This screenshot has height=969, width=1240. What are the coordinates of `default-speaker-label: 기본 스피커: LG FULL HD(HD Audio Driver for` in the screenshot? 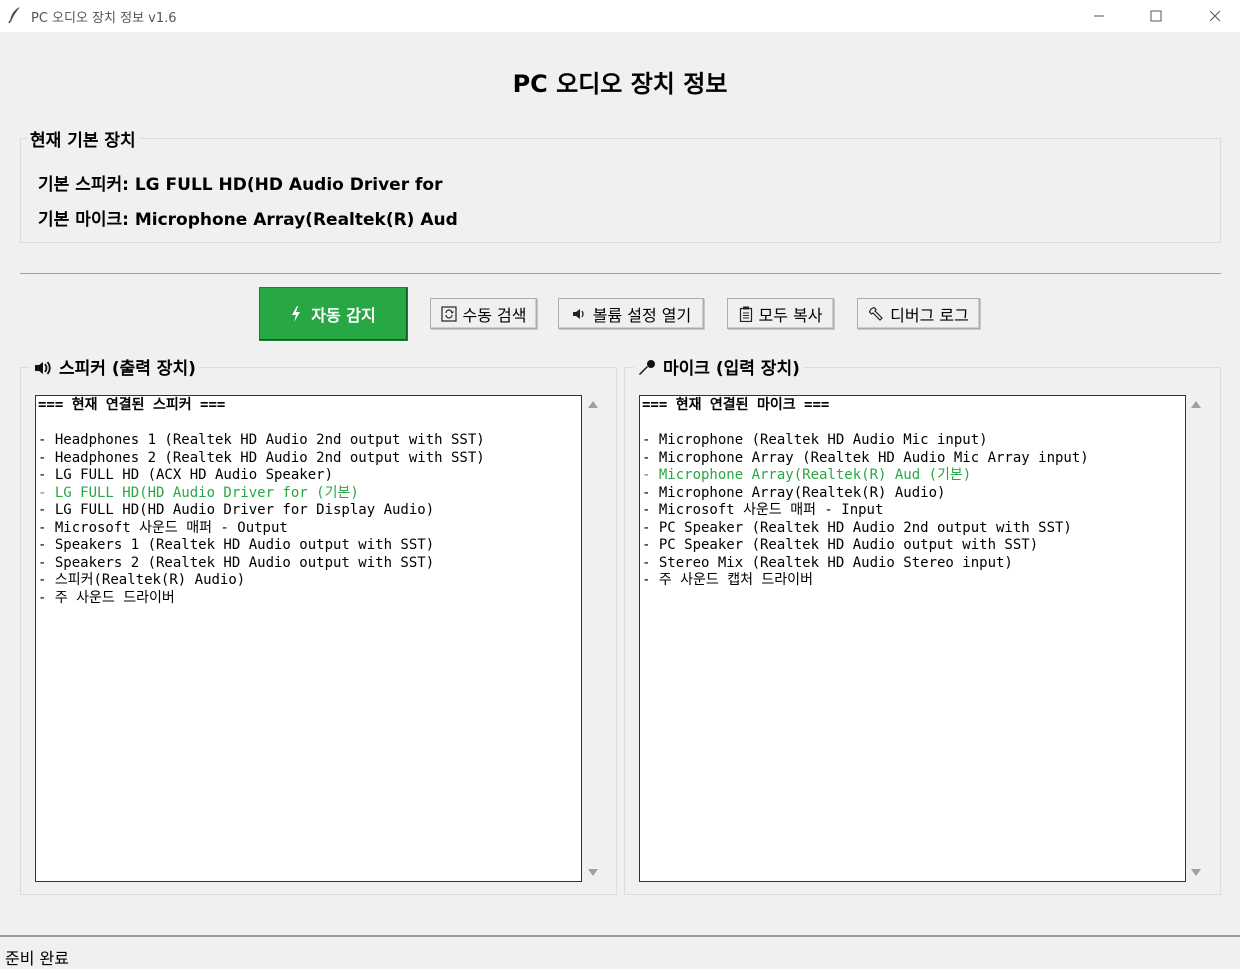 It's located at (240, 185).